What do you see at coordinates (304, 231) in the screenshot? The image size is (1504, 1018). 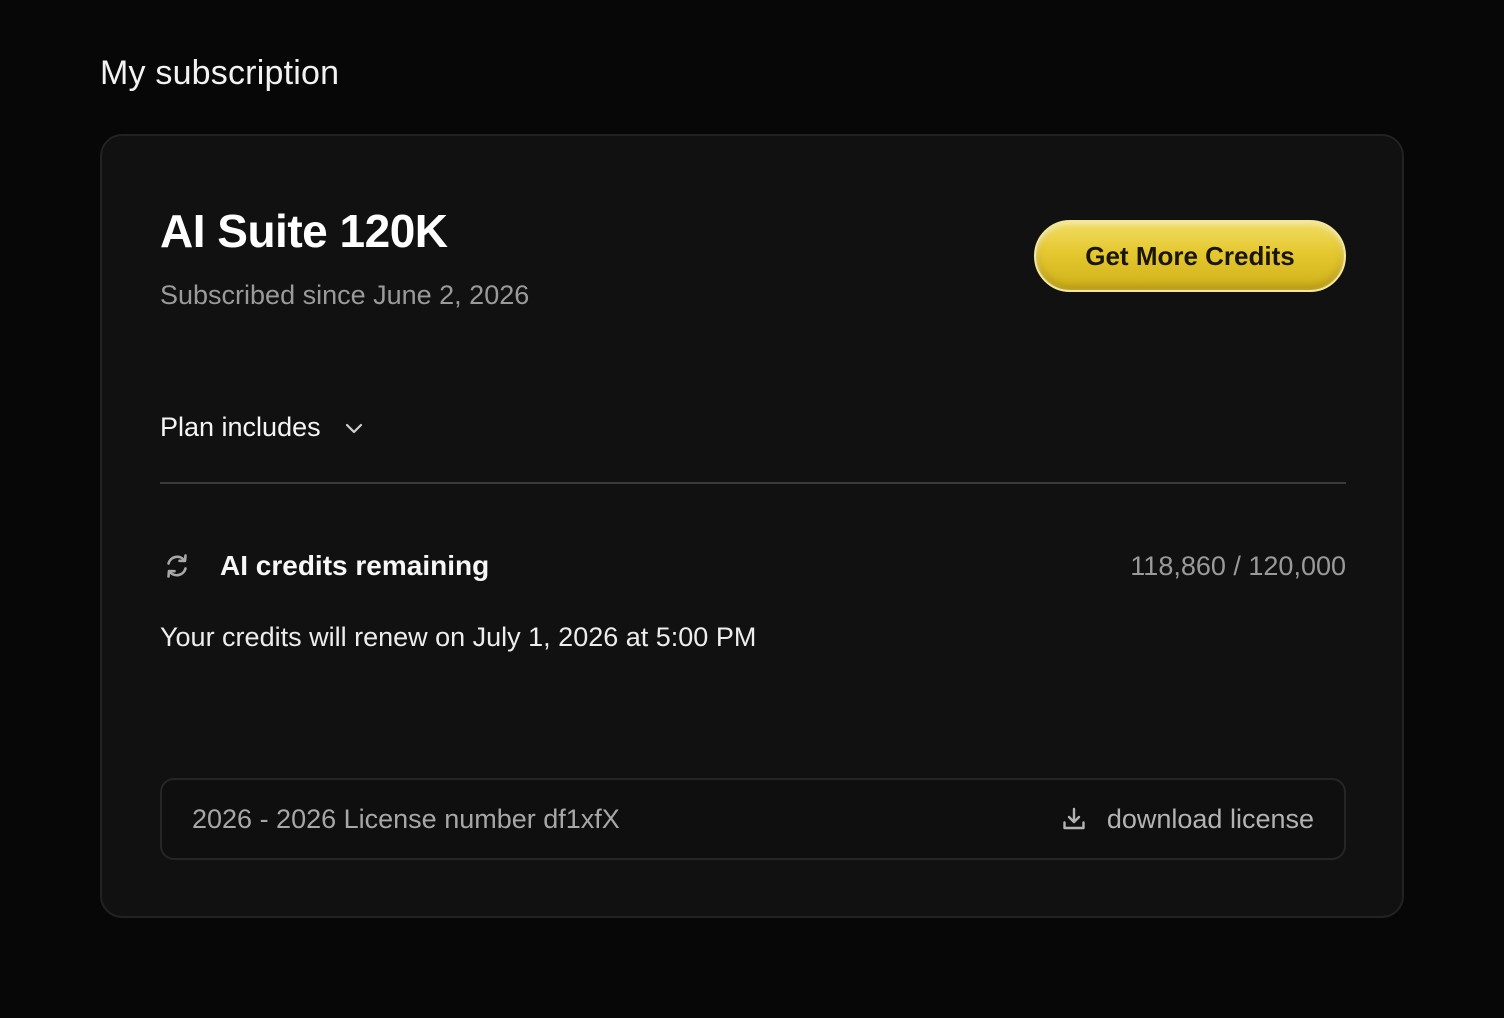 I see `plan-name: AI Suite 120K` at bounding box center [304, 231].